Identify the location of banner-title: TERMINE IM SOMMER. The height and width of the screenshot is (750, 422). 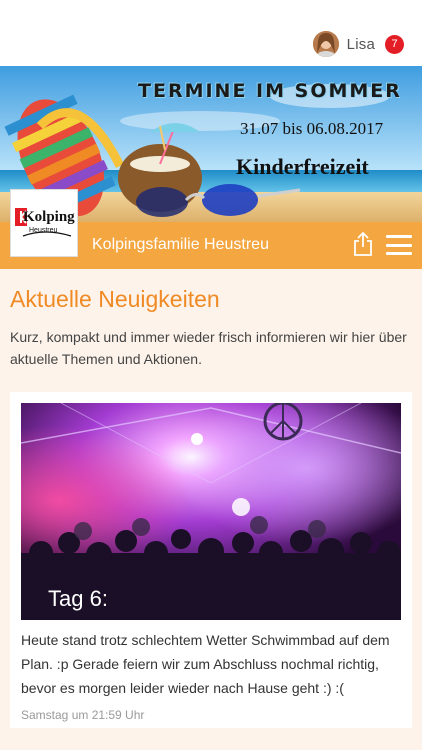
(270, 91).